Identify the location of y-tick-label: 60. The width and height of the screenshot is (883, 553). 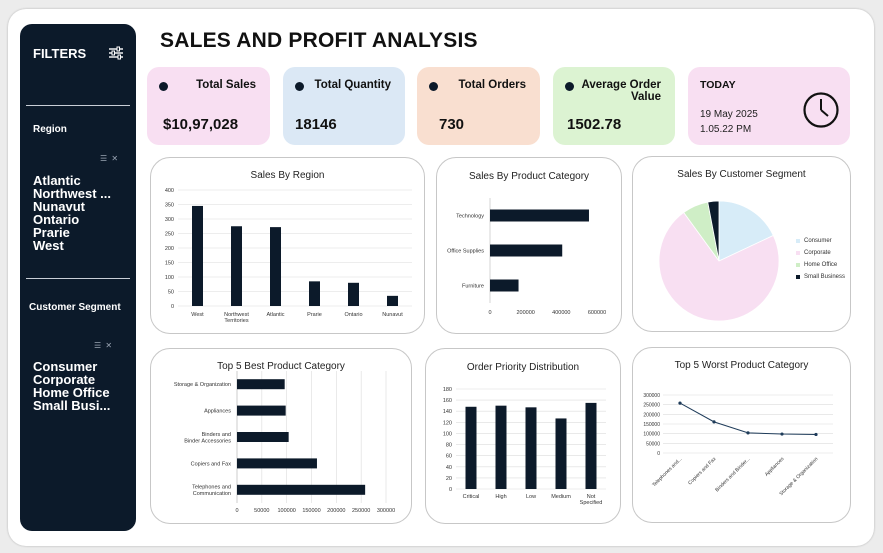
(449, 457).